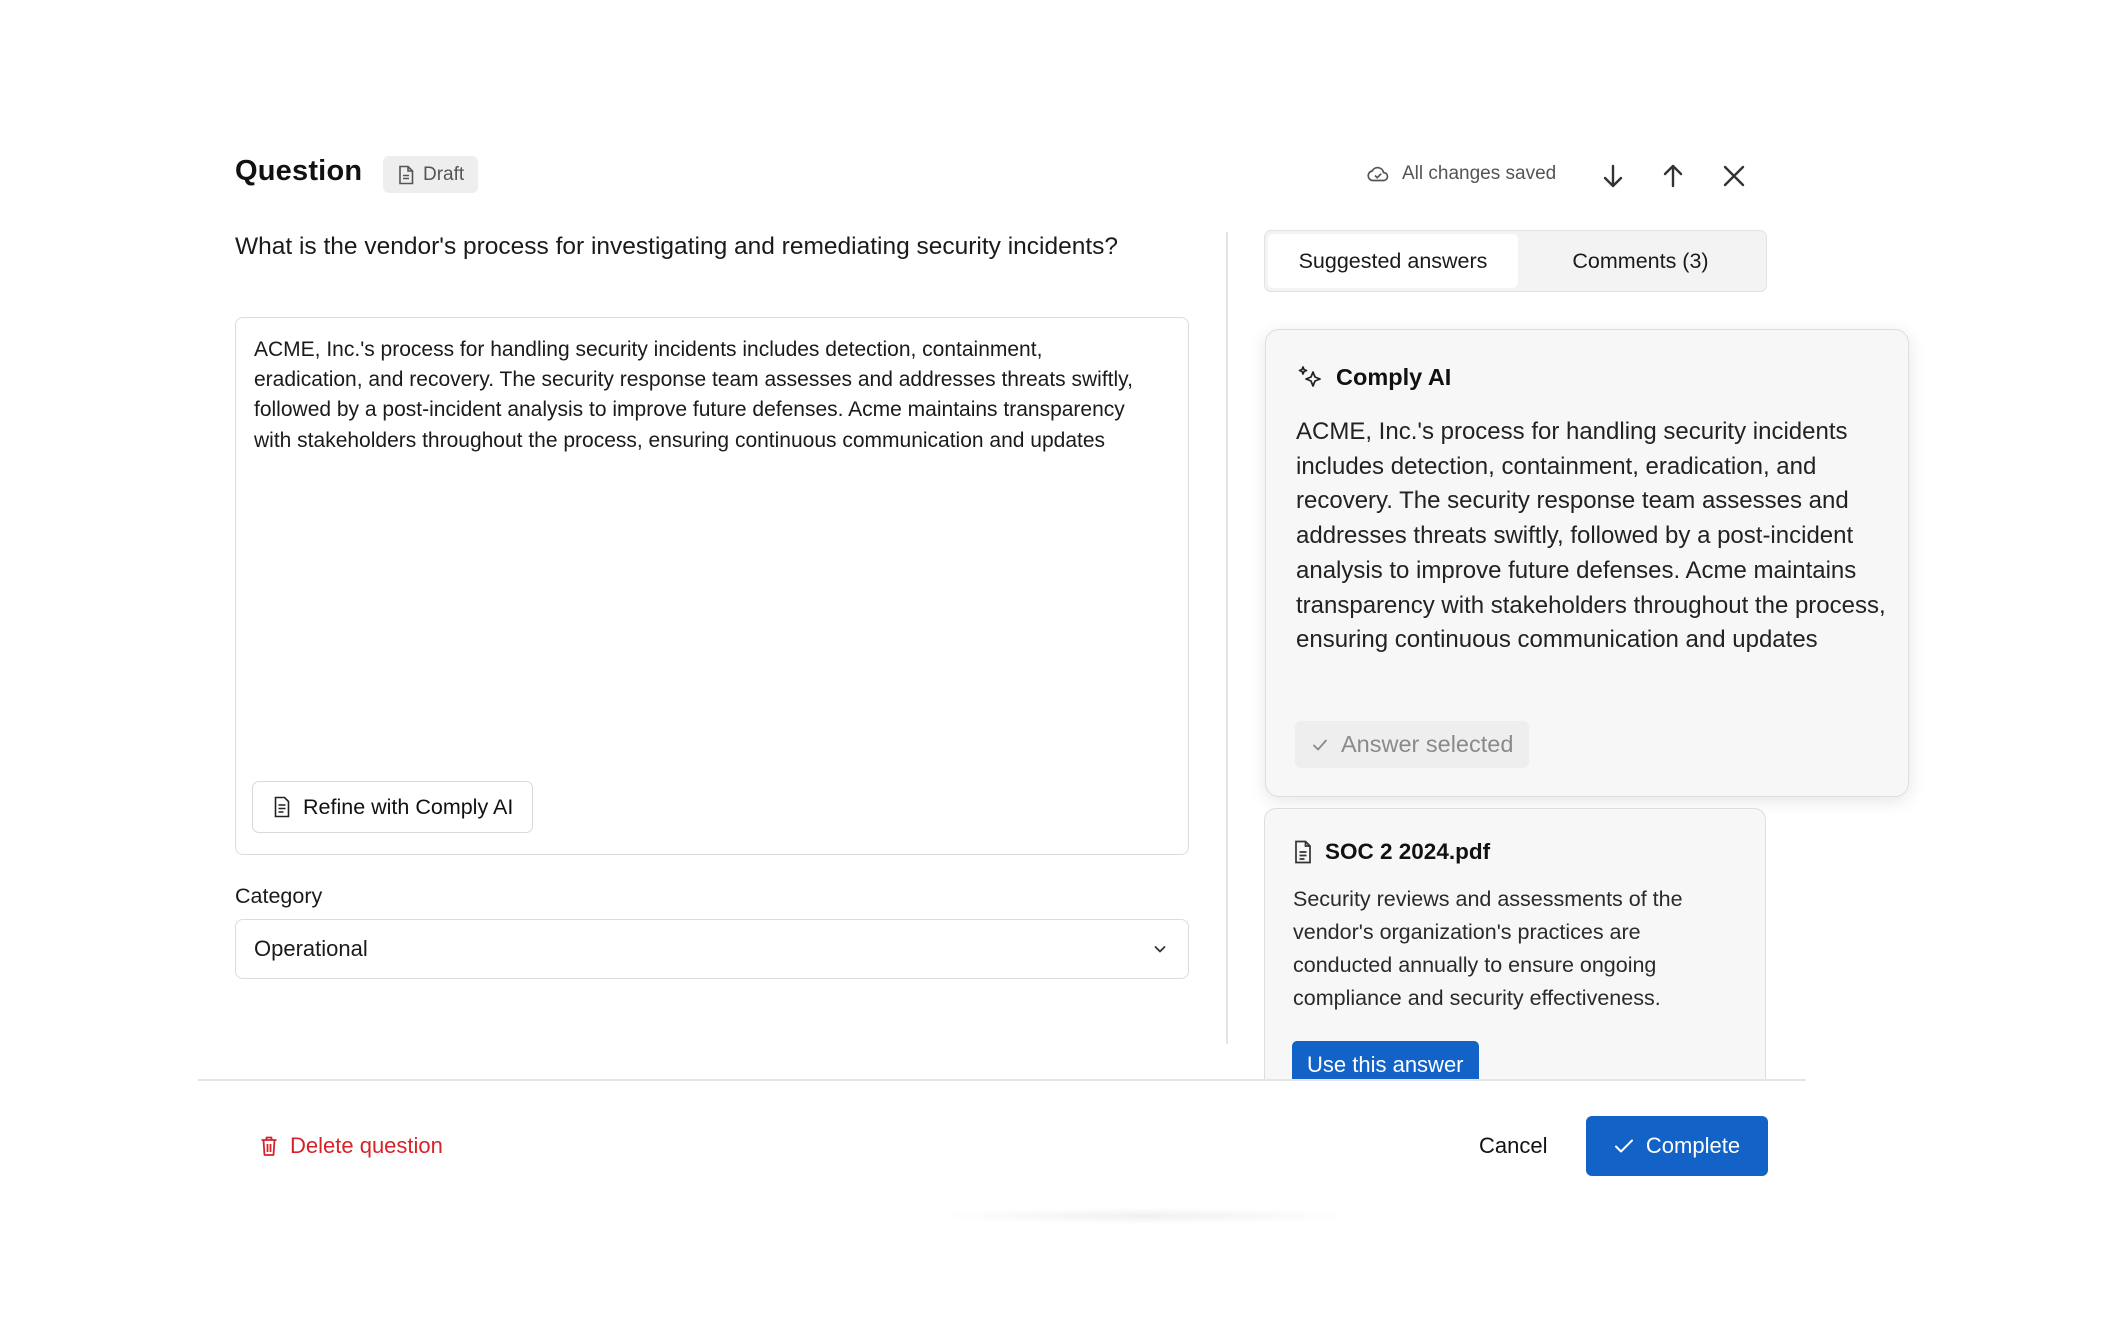  I want to click on category-select: Operational, so click(712, 949).